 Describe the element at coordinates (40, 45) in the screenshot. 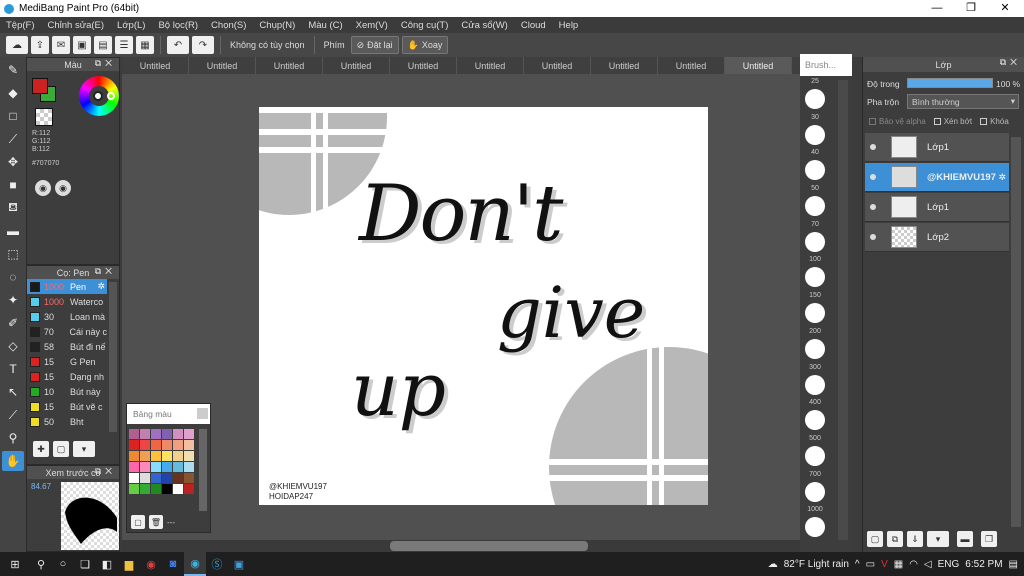

I see `share-icon: ⇪` at that location.